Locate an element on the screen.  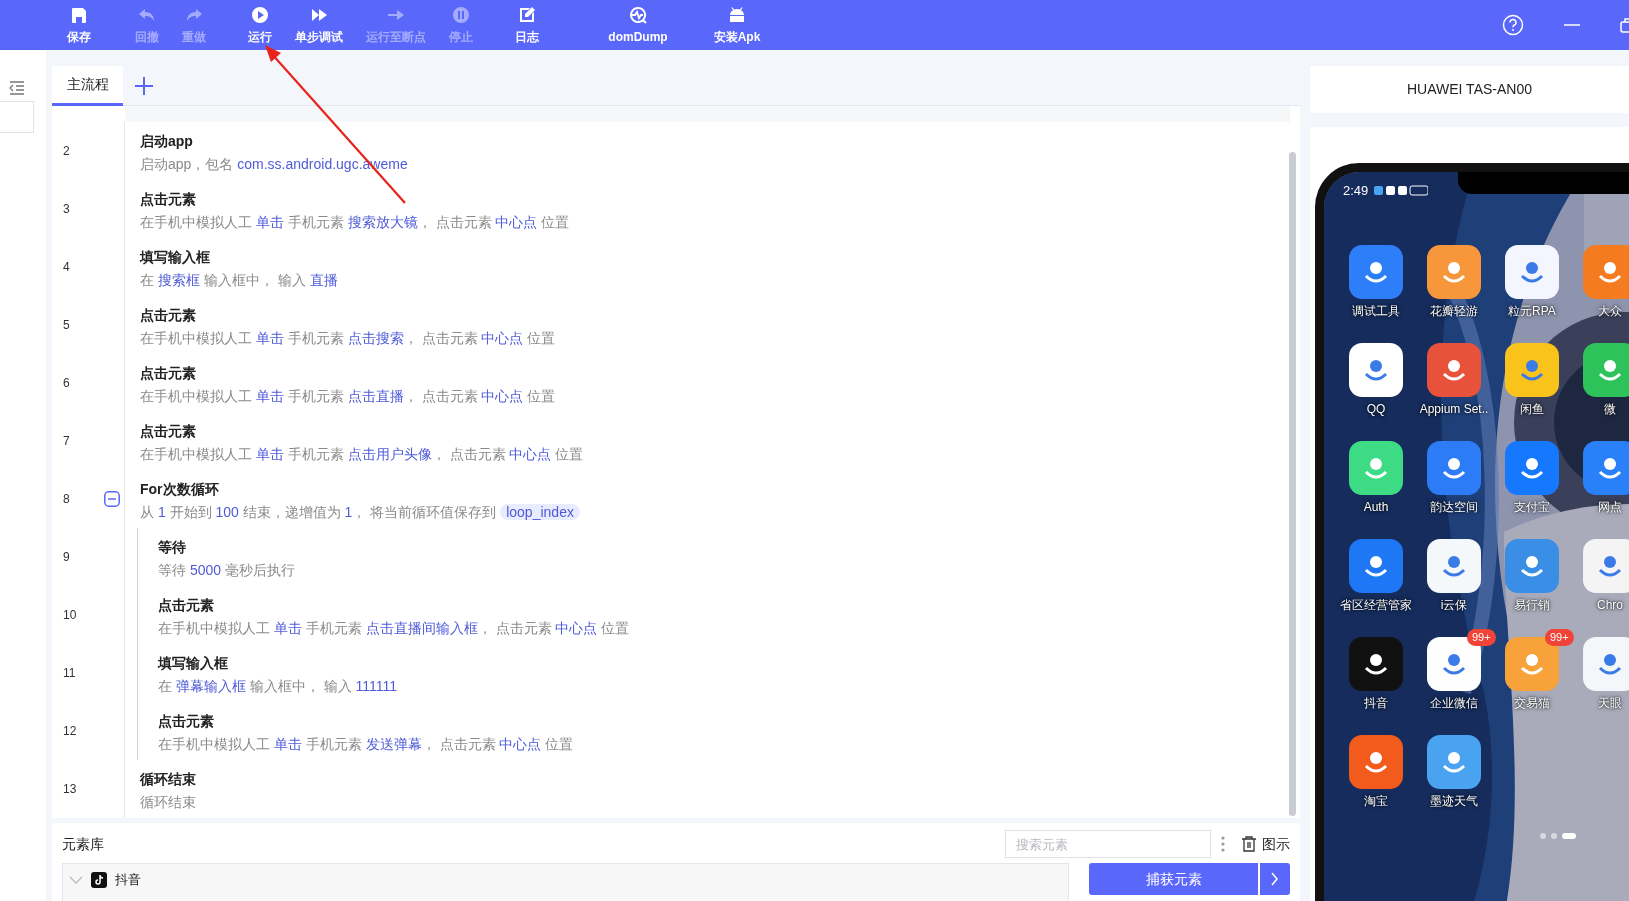
step-title: 填写输入框 is located at coordinates (193, 663).